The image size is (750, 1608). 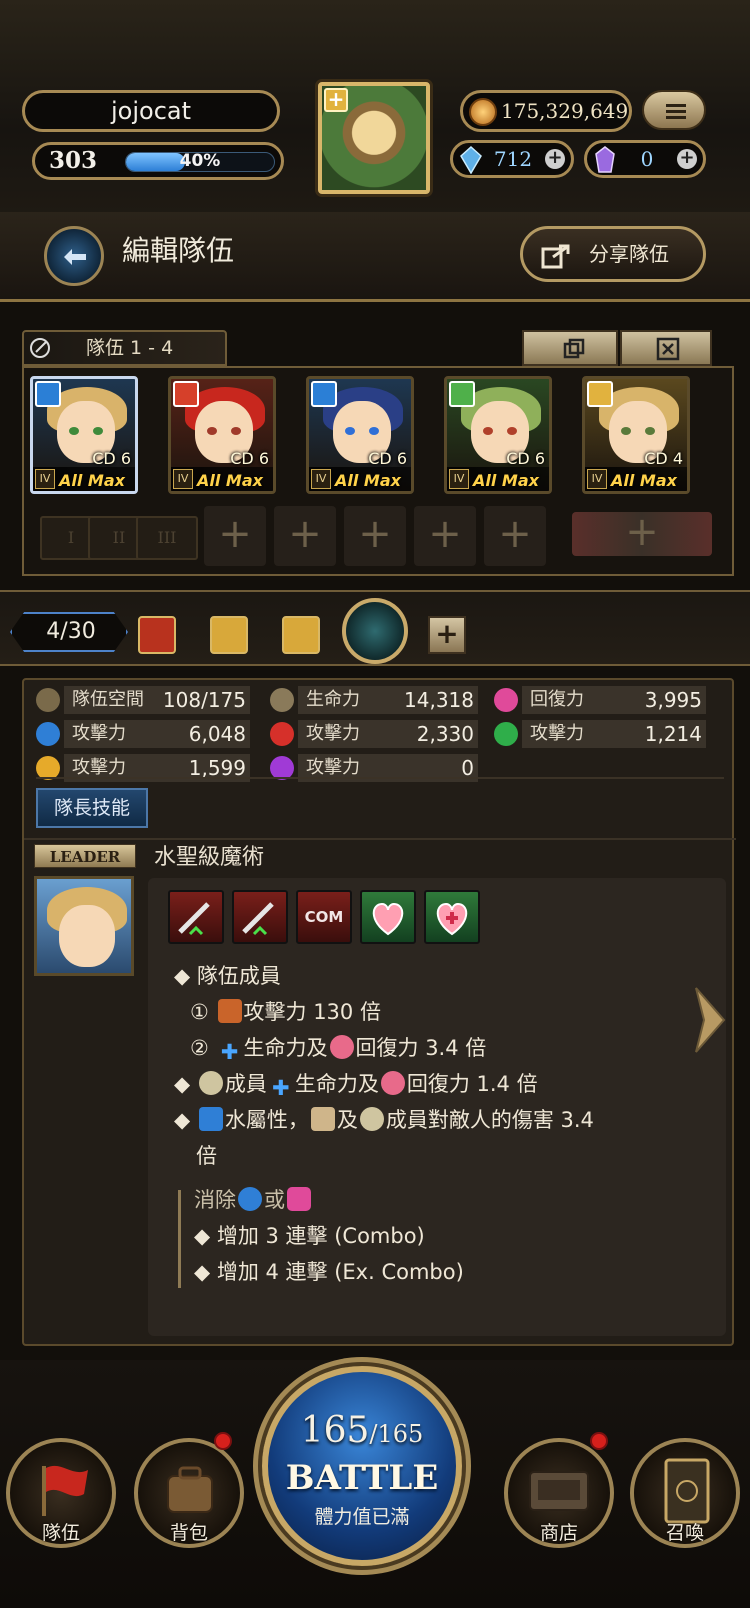 I want to click on condition-line: ◆ 增加 4 連擊 (Ex. Combo), so click(x=329, y=1272).